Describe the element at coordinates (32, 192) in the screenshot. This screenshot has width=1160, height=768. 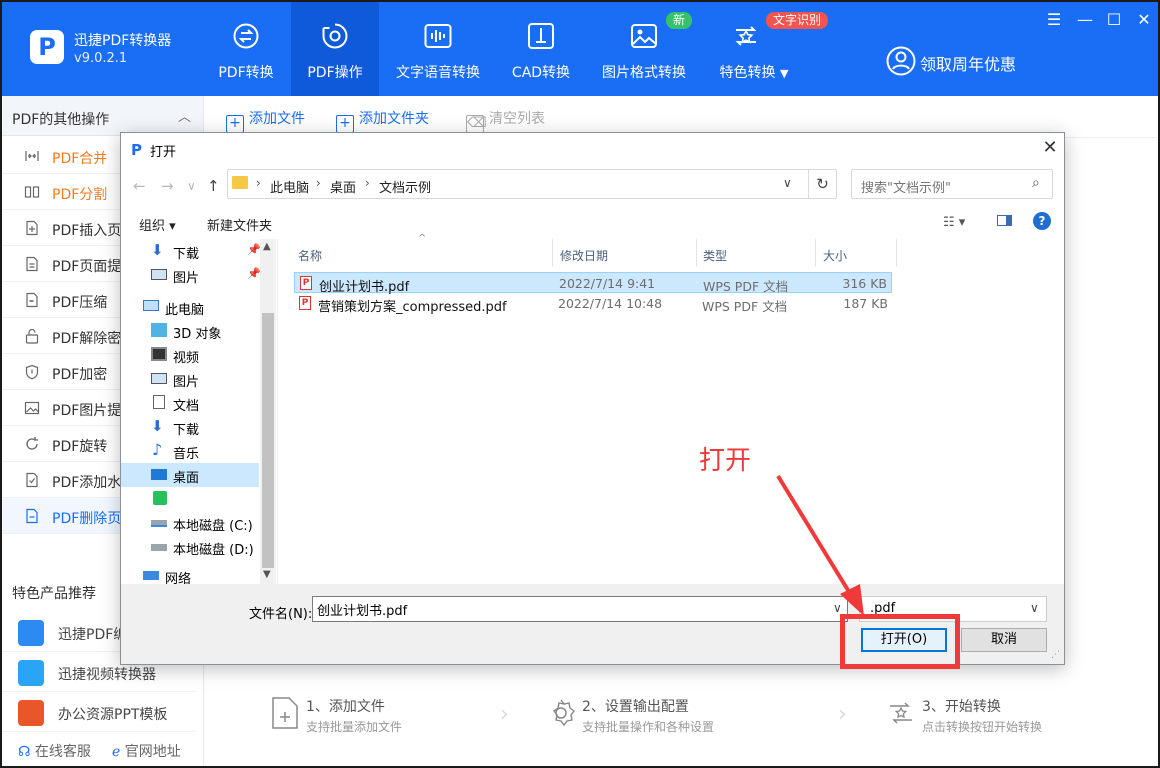
I see `split-icon` at that location.